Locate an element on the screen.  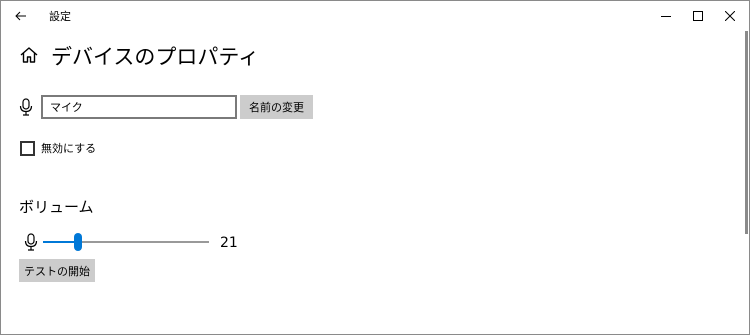
disable-checkbox: 無効にする is located at coordinates (58, 148).